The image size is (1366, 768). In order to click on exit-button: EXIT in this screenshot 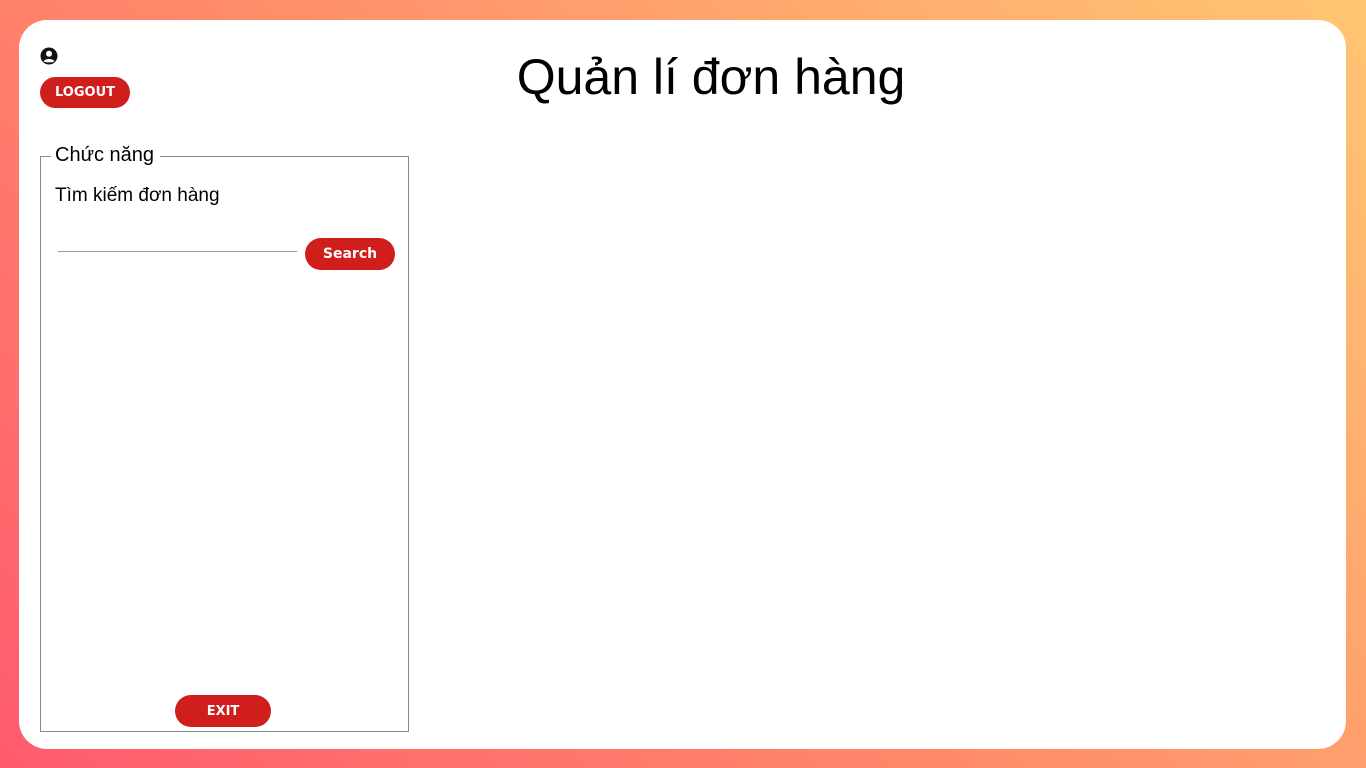, I will do `click(223, 711)`.